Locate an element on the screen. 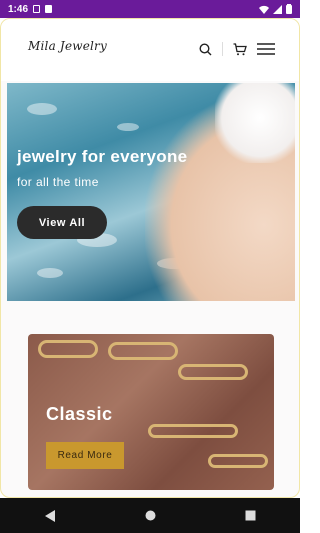 The width and height of the screenshot is (320, 533). hero-title: jewelry for everyone is located at coordinates (102, 156).